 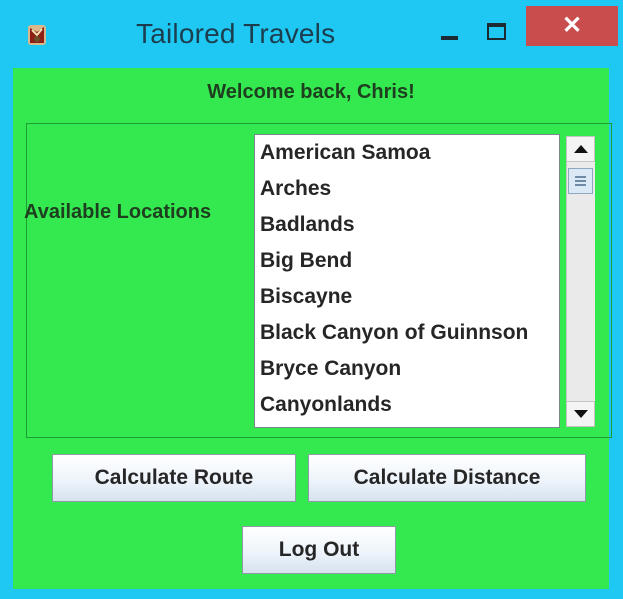 I want to click on list-item: Bryce Canyon, so click(x=330, y=369).